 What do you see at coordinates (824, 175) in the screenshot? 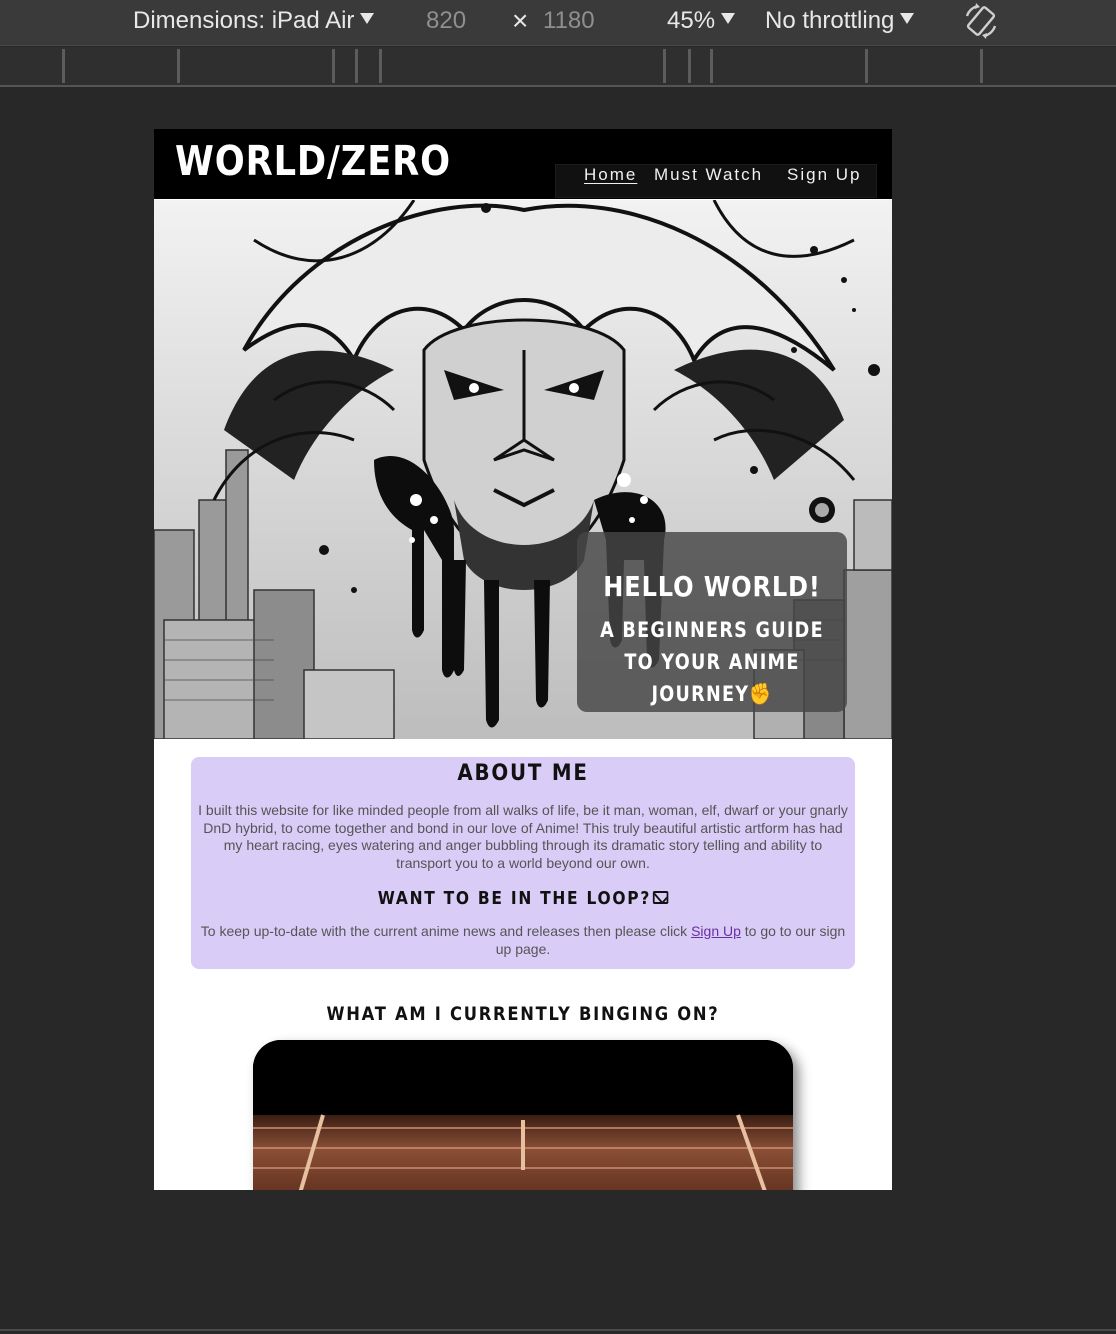
I see `nav-sign-up-link: Sign Up` at bounding box center [824, 175].